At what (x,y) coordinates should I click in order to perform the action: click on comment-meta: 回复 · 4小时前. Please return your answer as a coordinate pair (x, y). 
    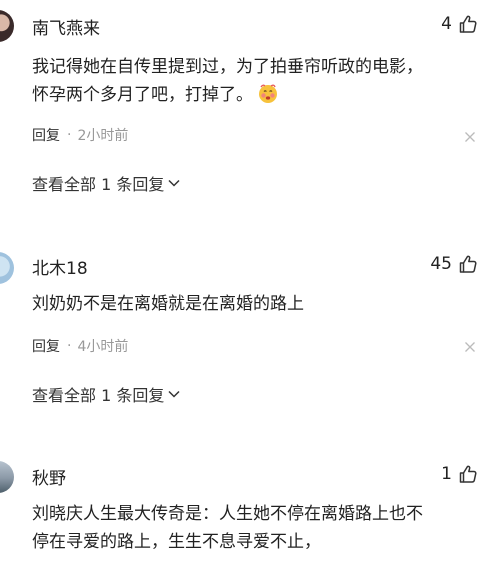
    Looking at the image, I should click on (80, 346).